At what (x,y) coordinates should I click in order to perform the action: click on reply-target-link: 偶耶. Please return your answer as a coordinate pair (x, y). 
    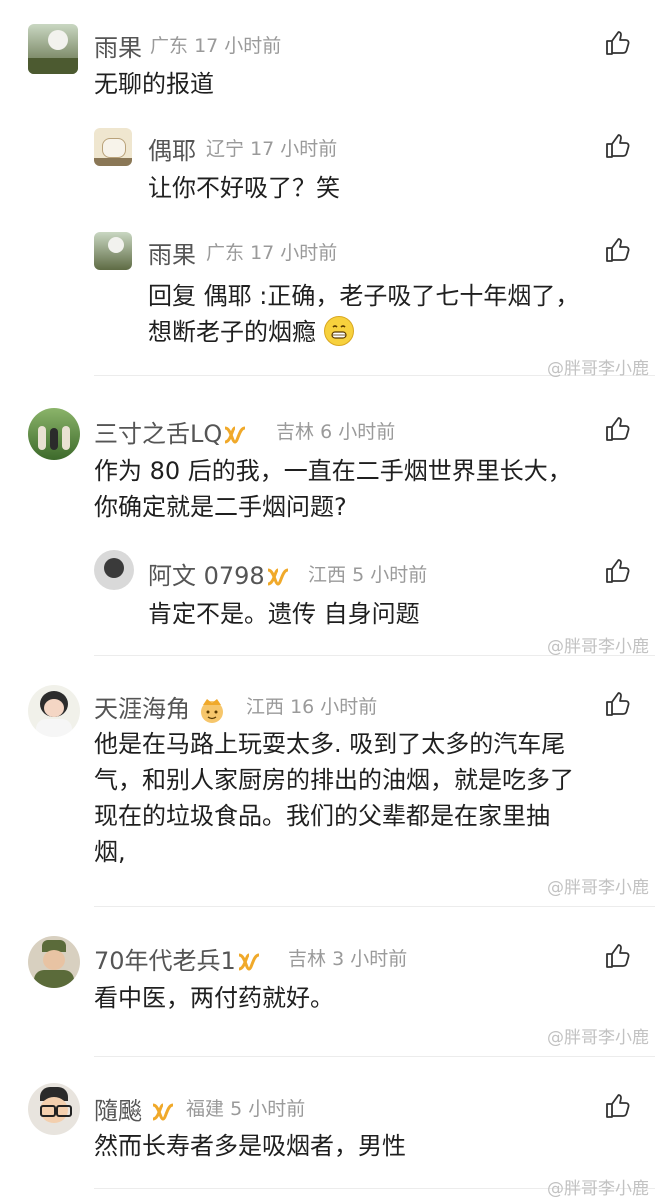
    Looking at the image, I should click on (228, 296).